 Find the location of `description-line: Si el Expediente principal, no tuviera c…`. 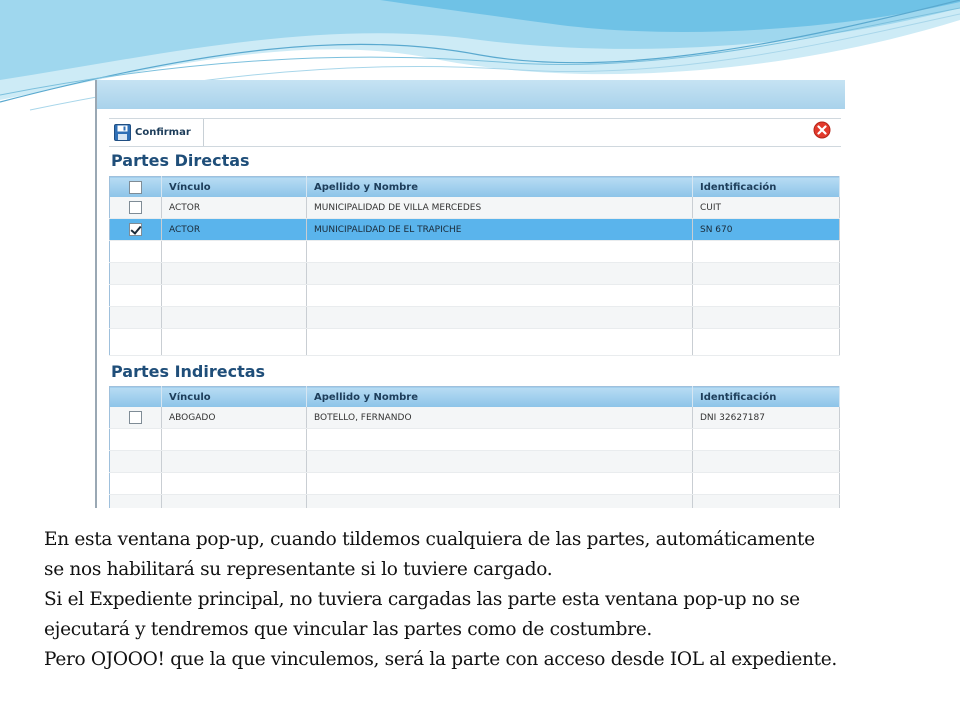

description-line: Si el Expediente principal, no tuviera c… is located at coordinates (422, 599).